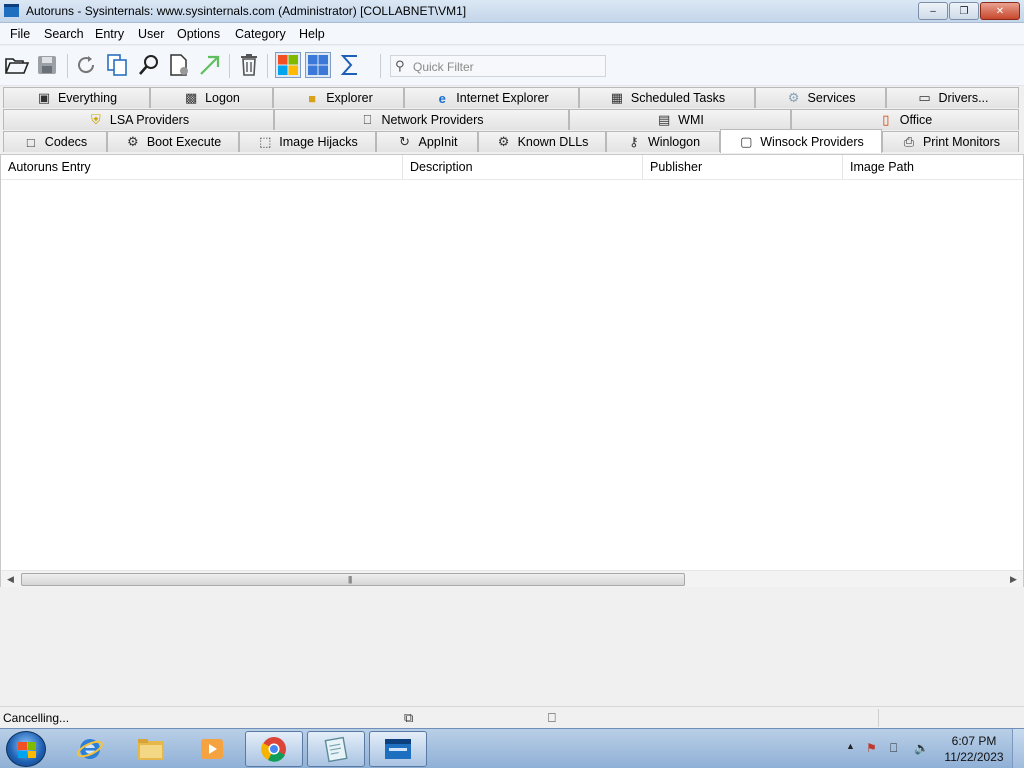 This screenshot has height=768, width=1024. I want to click on windows-logo-icon, so click(27, 750).